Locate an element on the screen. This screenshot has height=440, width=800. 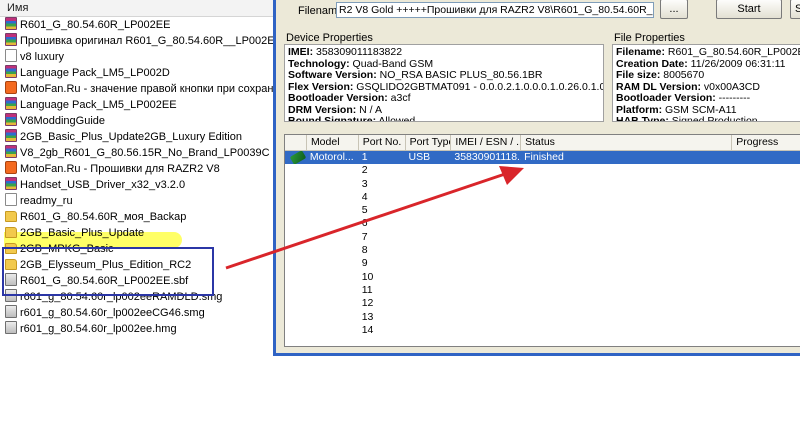
table-row: 14 is located at coordinates (542, 330).